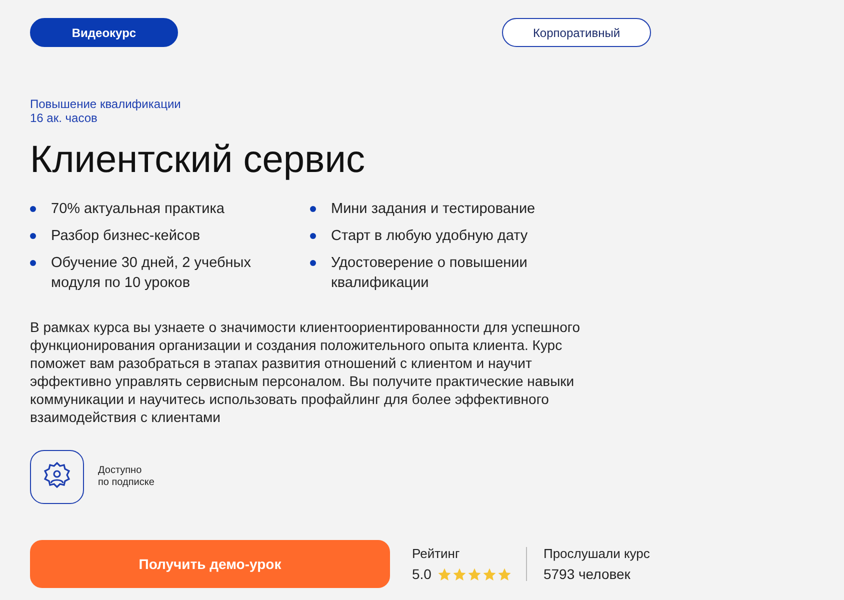 Image resolution: width=844 pixels, height=600 pixels. Describe the element at coordinates (587, 574) in the screenshot. I see `listeners-count: 5793 человек` at that location.